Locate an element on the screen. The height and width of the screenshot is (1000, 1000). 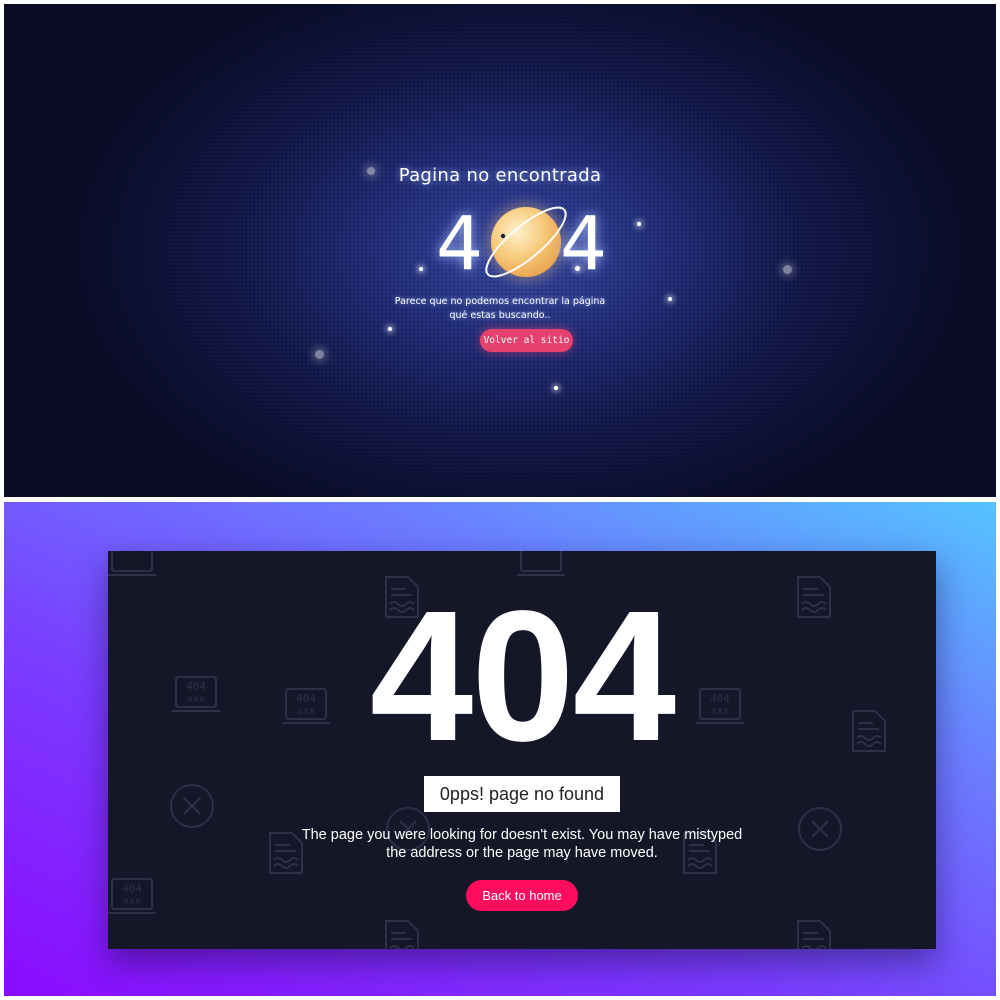
error-digit-right: 4 is located at coordinates (584, 244).